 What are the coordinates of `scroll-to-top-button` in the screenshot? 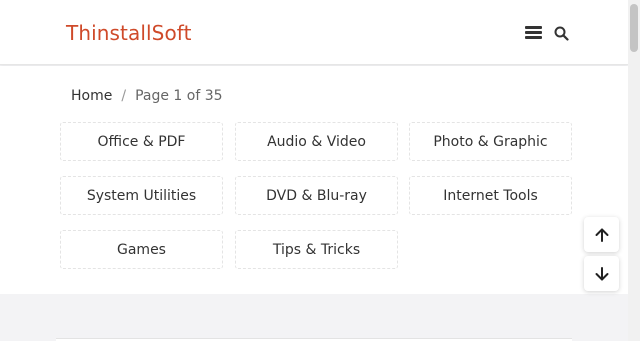 It's located at (601, 234).